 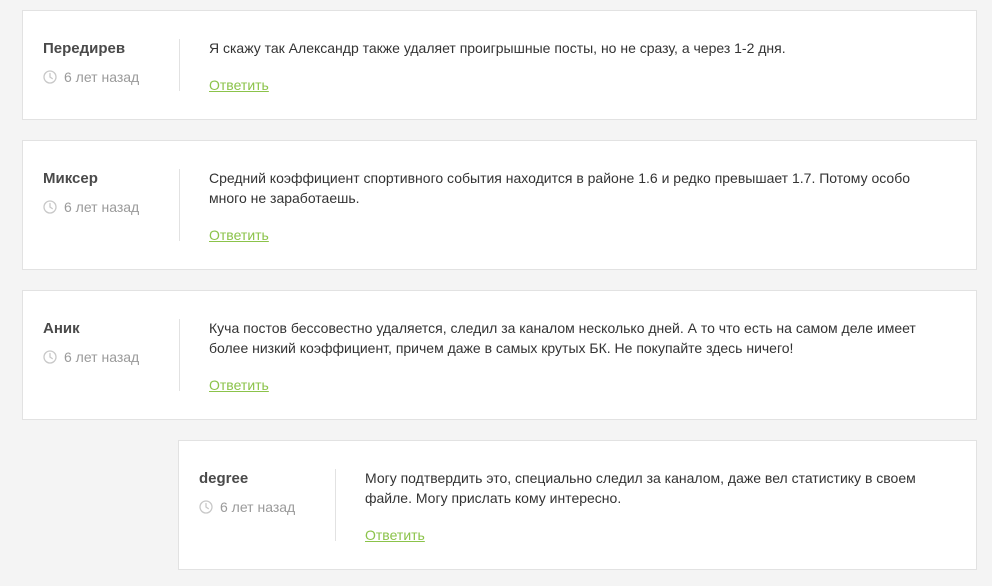 I want to click on comment-author: Миксер, so click(x=70, y=178).